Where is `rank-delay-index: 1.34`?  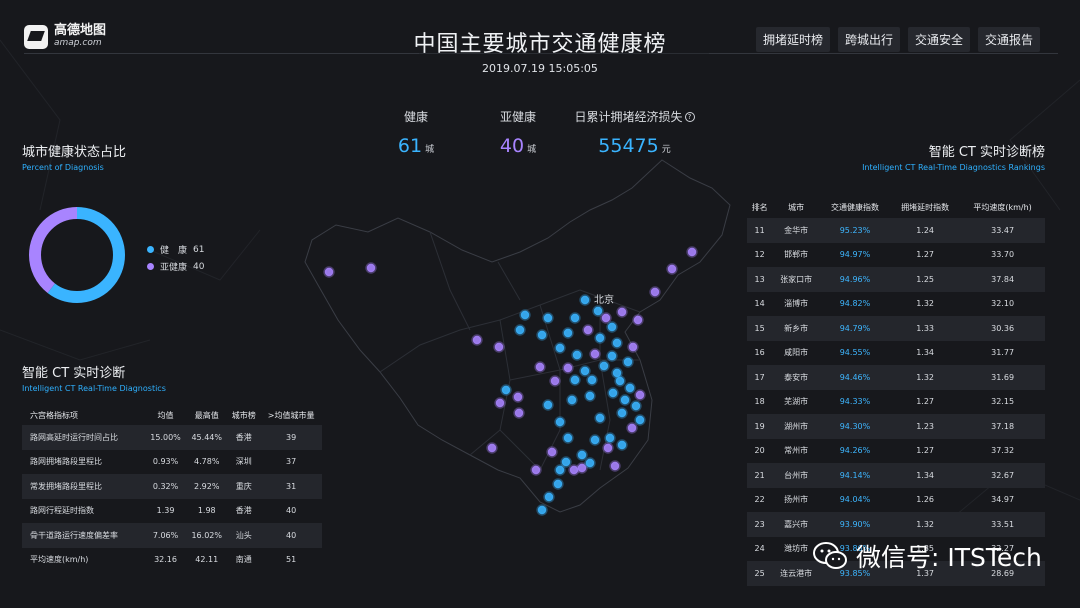
rank-delay-index: 1.34 is located at coordinates (925, 475).